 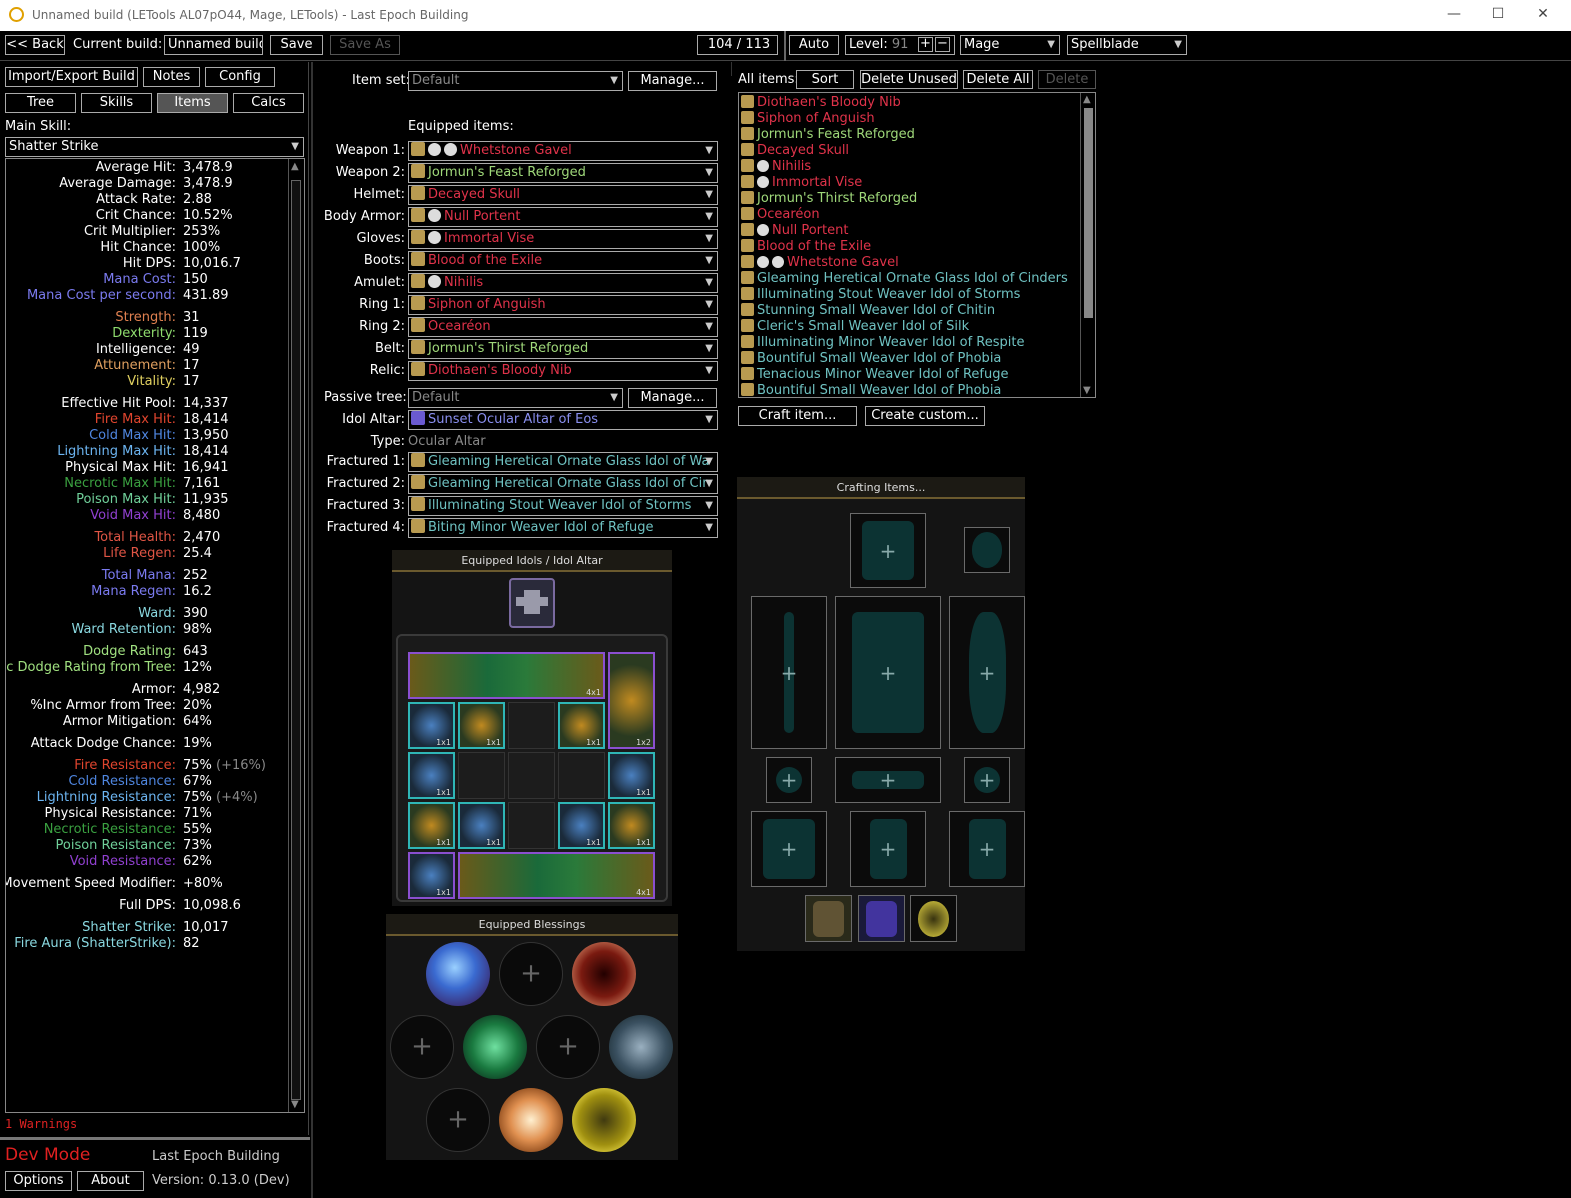 What do you see at coordinates (987, 780) in the screenshot?
I see `craft-slot-ring-2: +` at bounding box center [987, 780].